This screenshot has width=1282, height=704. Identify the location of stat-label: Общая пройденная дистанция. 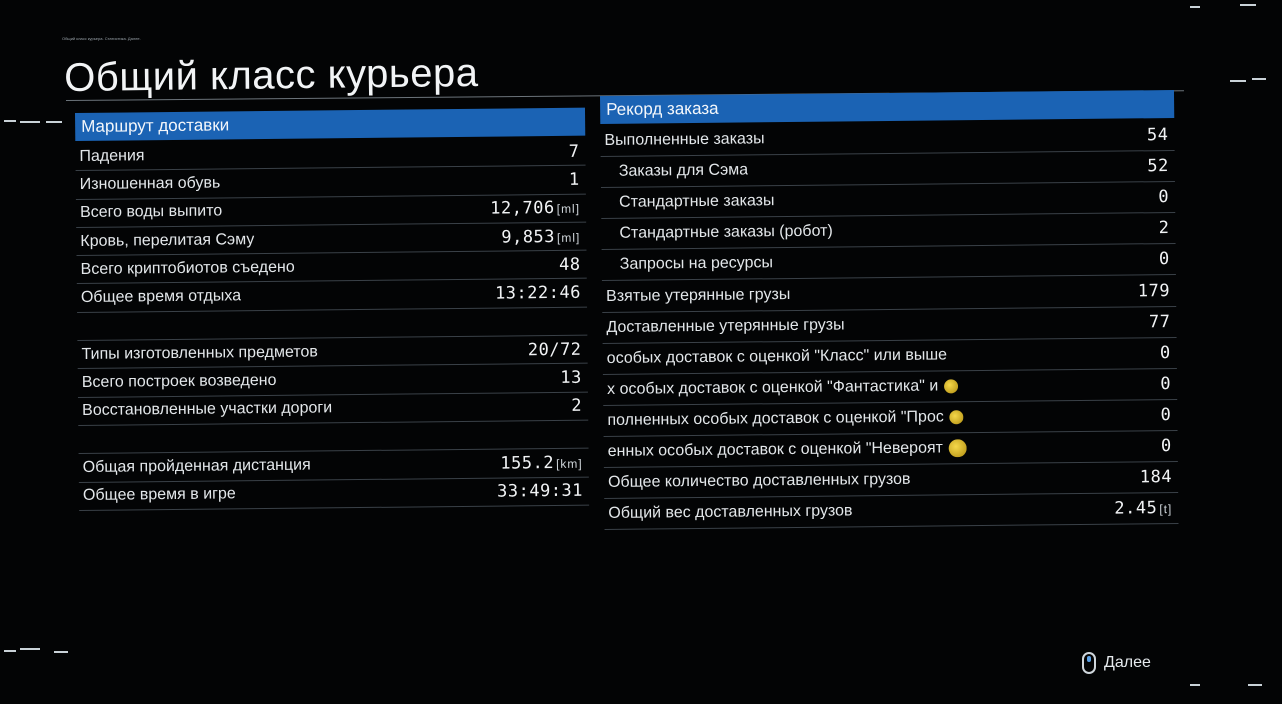
(196, 466).